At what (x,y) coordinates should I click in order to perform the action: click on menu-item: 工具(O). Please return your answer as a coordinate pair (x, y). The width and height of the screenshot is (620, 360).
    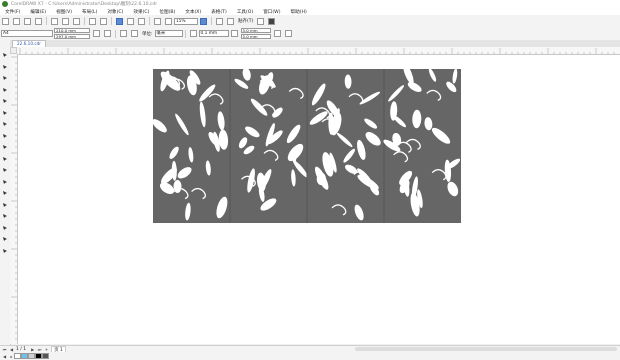
    Looking at the image, I should click on (245, 12).